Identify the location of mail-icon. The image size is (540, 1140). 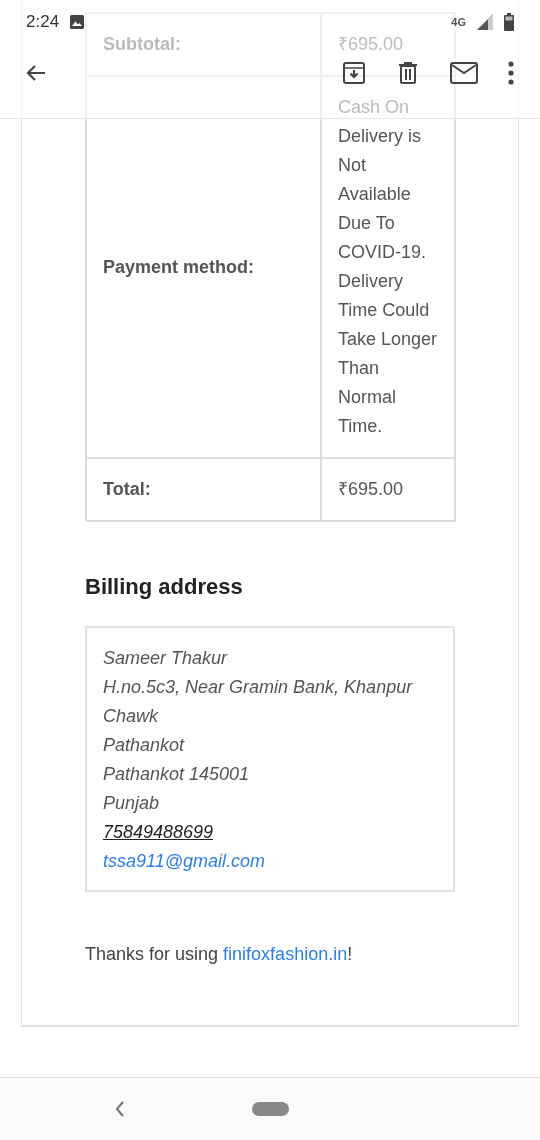
(464, 73).